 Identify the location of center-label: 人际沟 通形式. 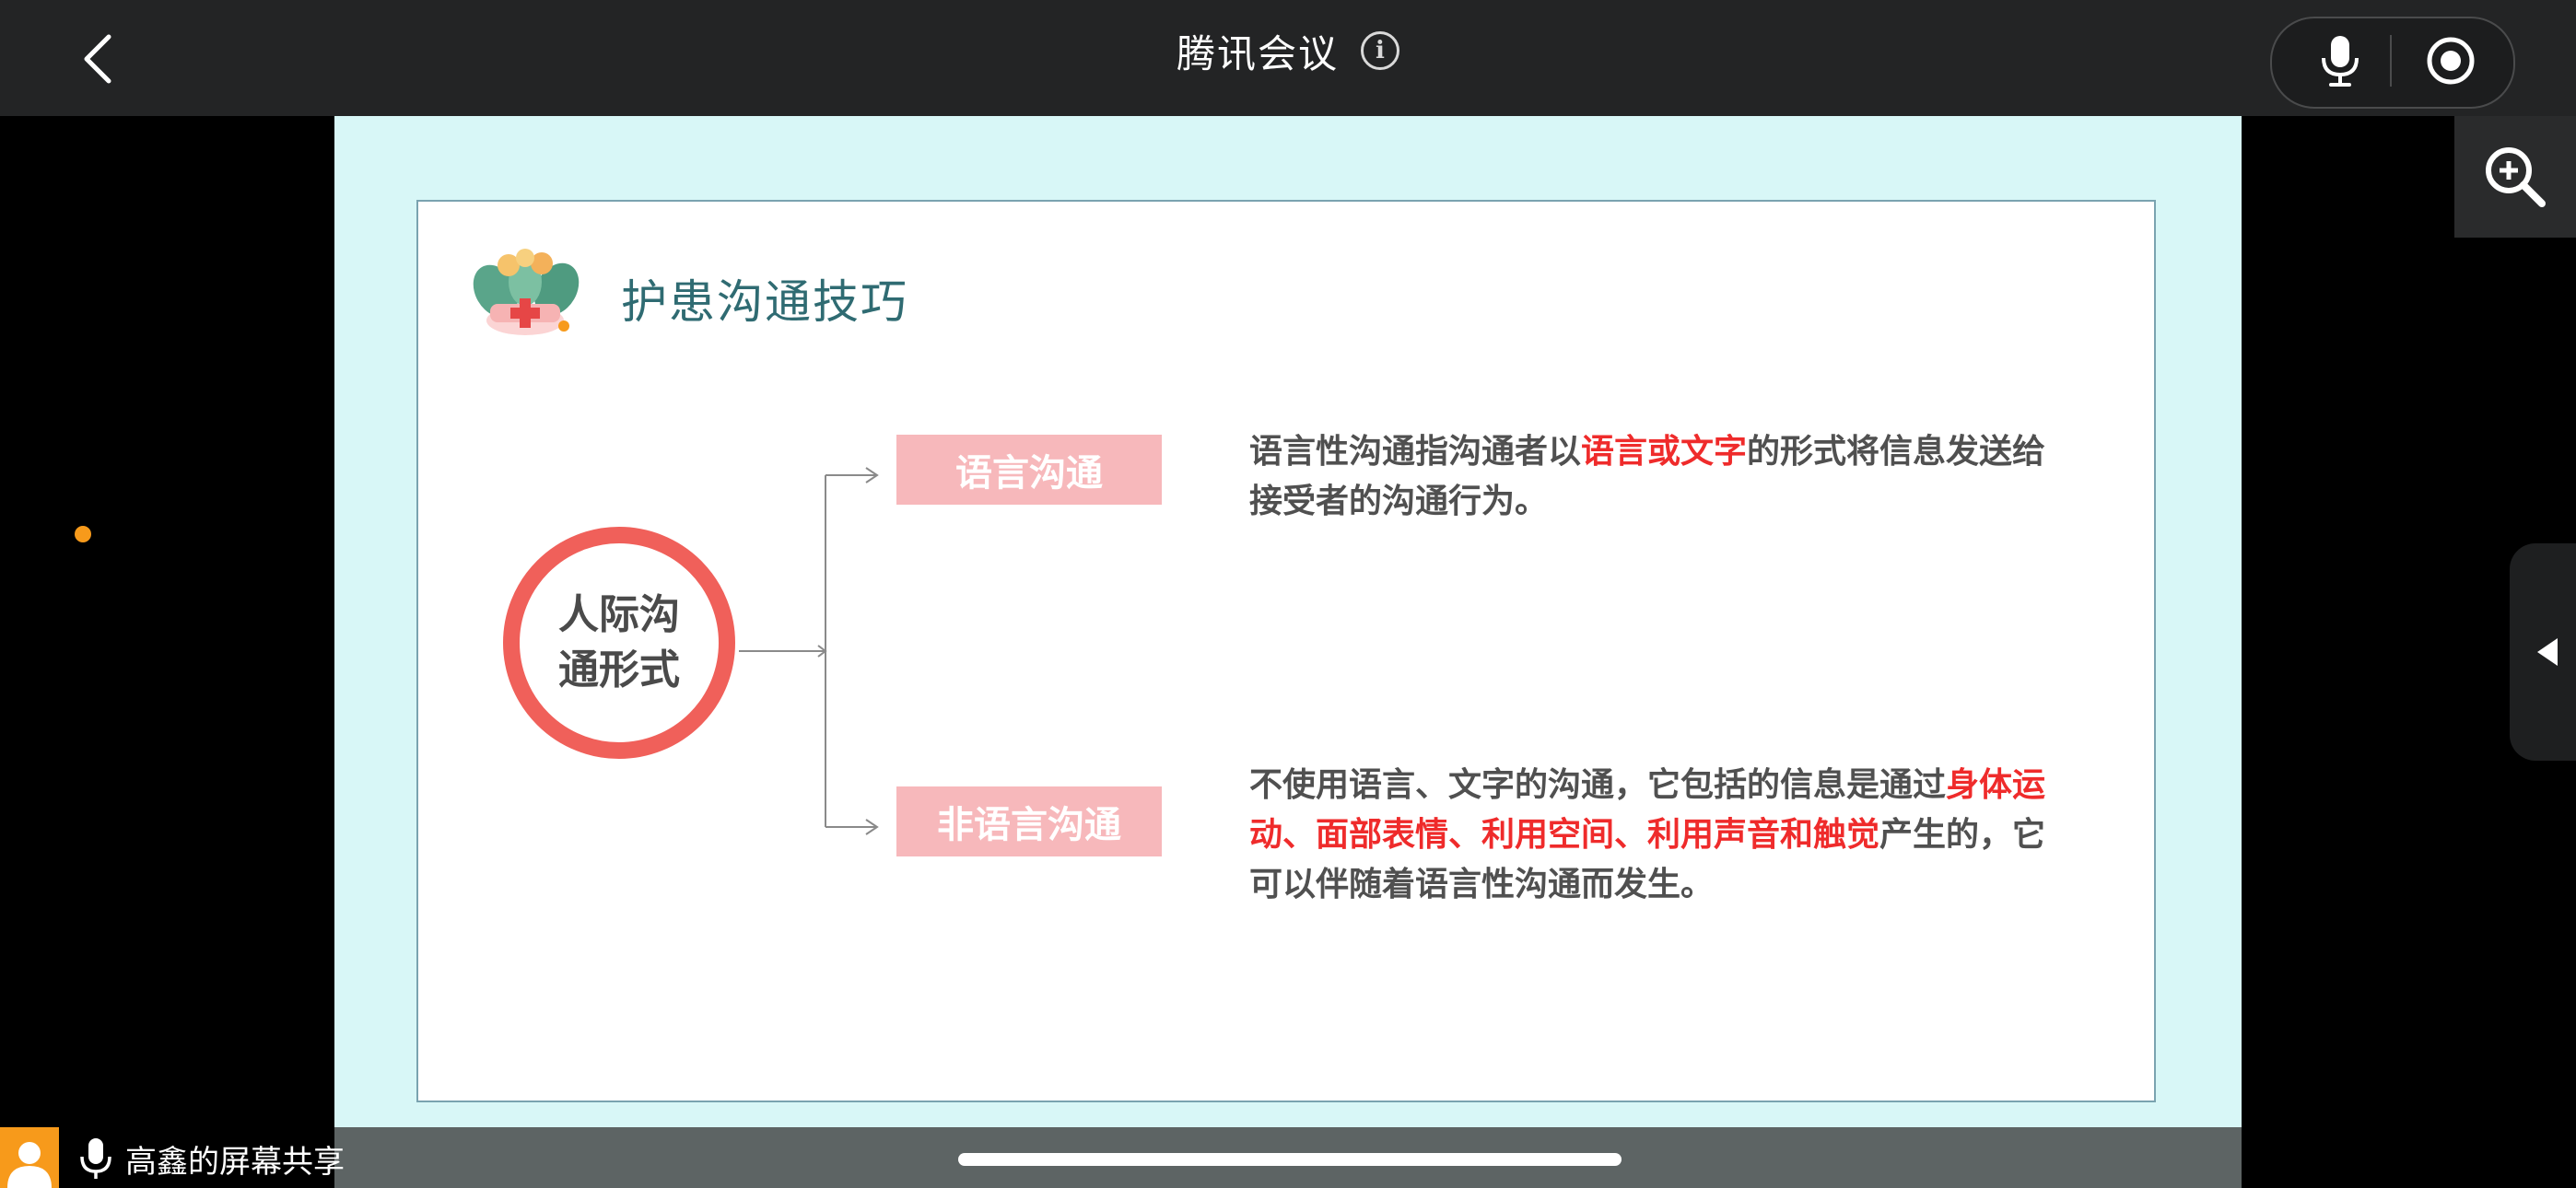
(619, 643).